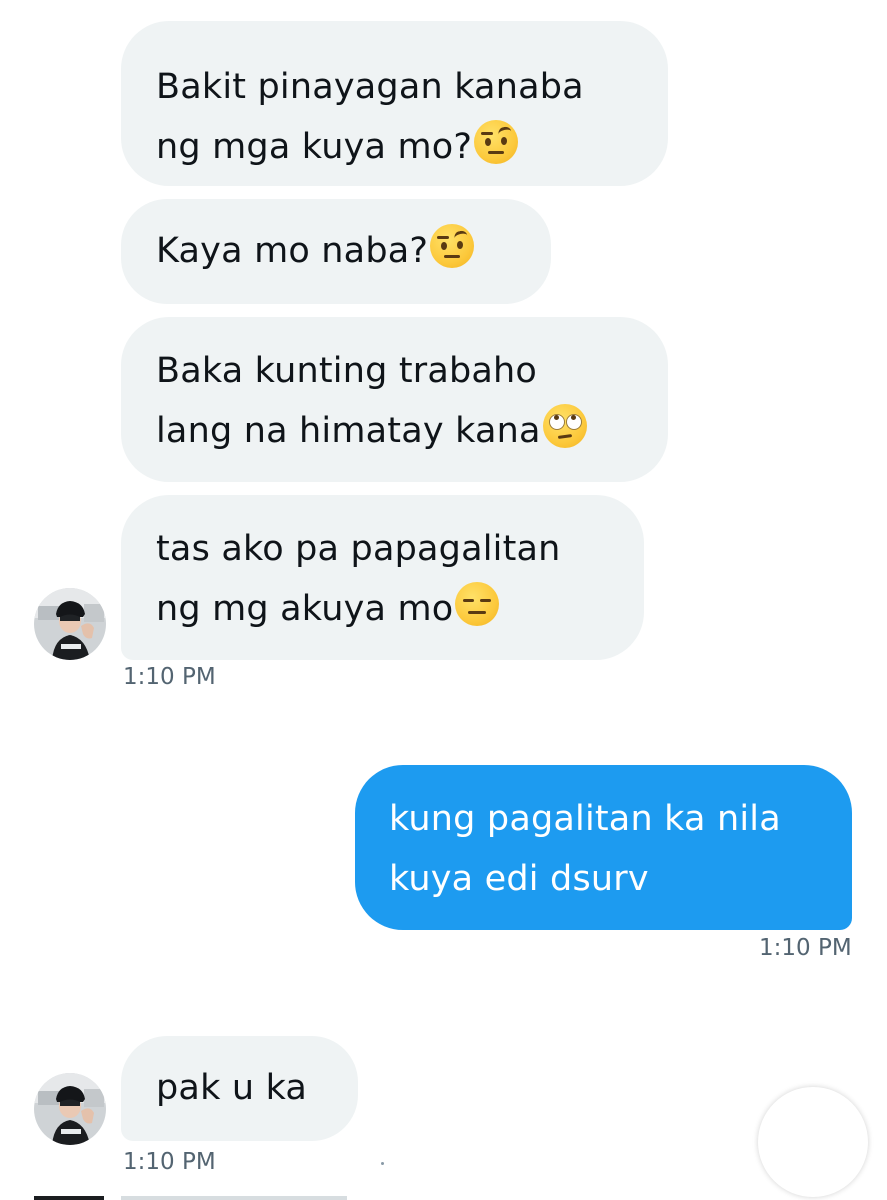 This screenshot has width=887, height=1200. I want to click on scroll-down-button, so click(813, 1142).